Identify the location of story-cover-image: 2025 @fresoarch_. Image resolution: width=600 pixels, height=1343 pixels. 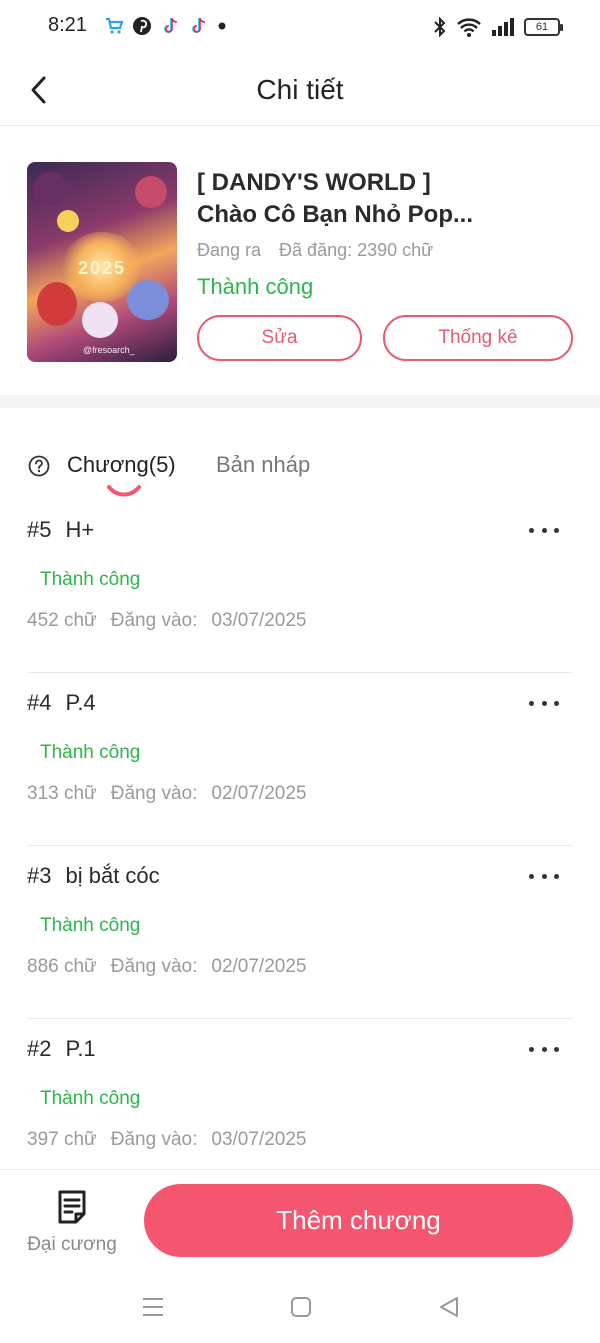
(102, 262).